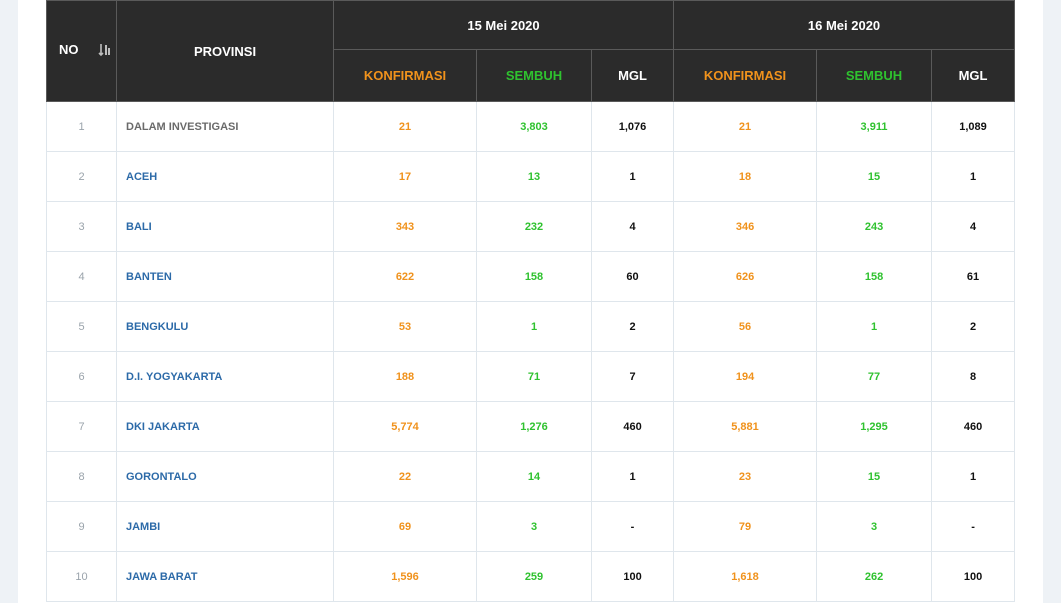 This screenshot has width=1061, height=603. What do you see at coordinates (973, 426) in the screenshot?
I see `mgl-16-mei: 460` at bounding box center [973, 426].